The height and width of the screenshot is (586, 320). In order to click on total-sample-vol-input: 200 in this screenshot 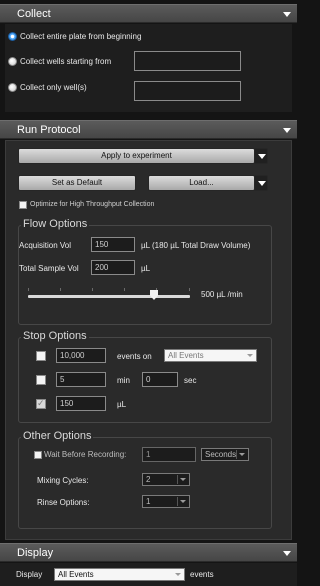, I will do `click(113, 267)`.